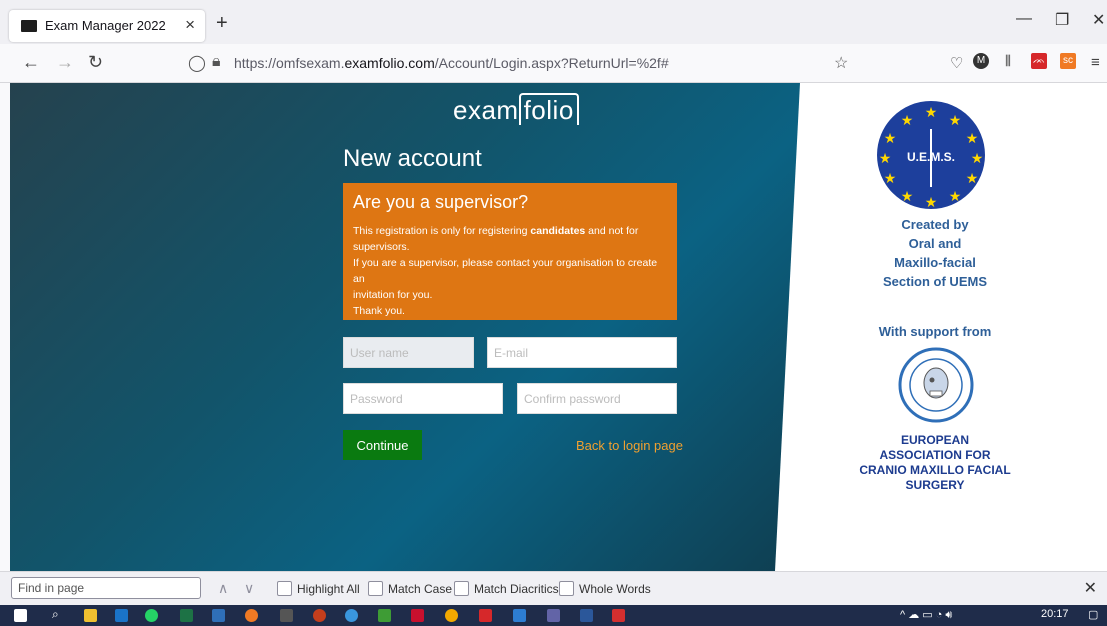 The image size is (1107, 626). I want to click on email-input, so click(582, 352).